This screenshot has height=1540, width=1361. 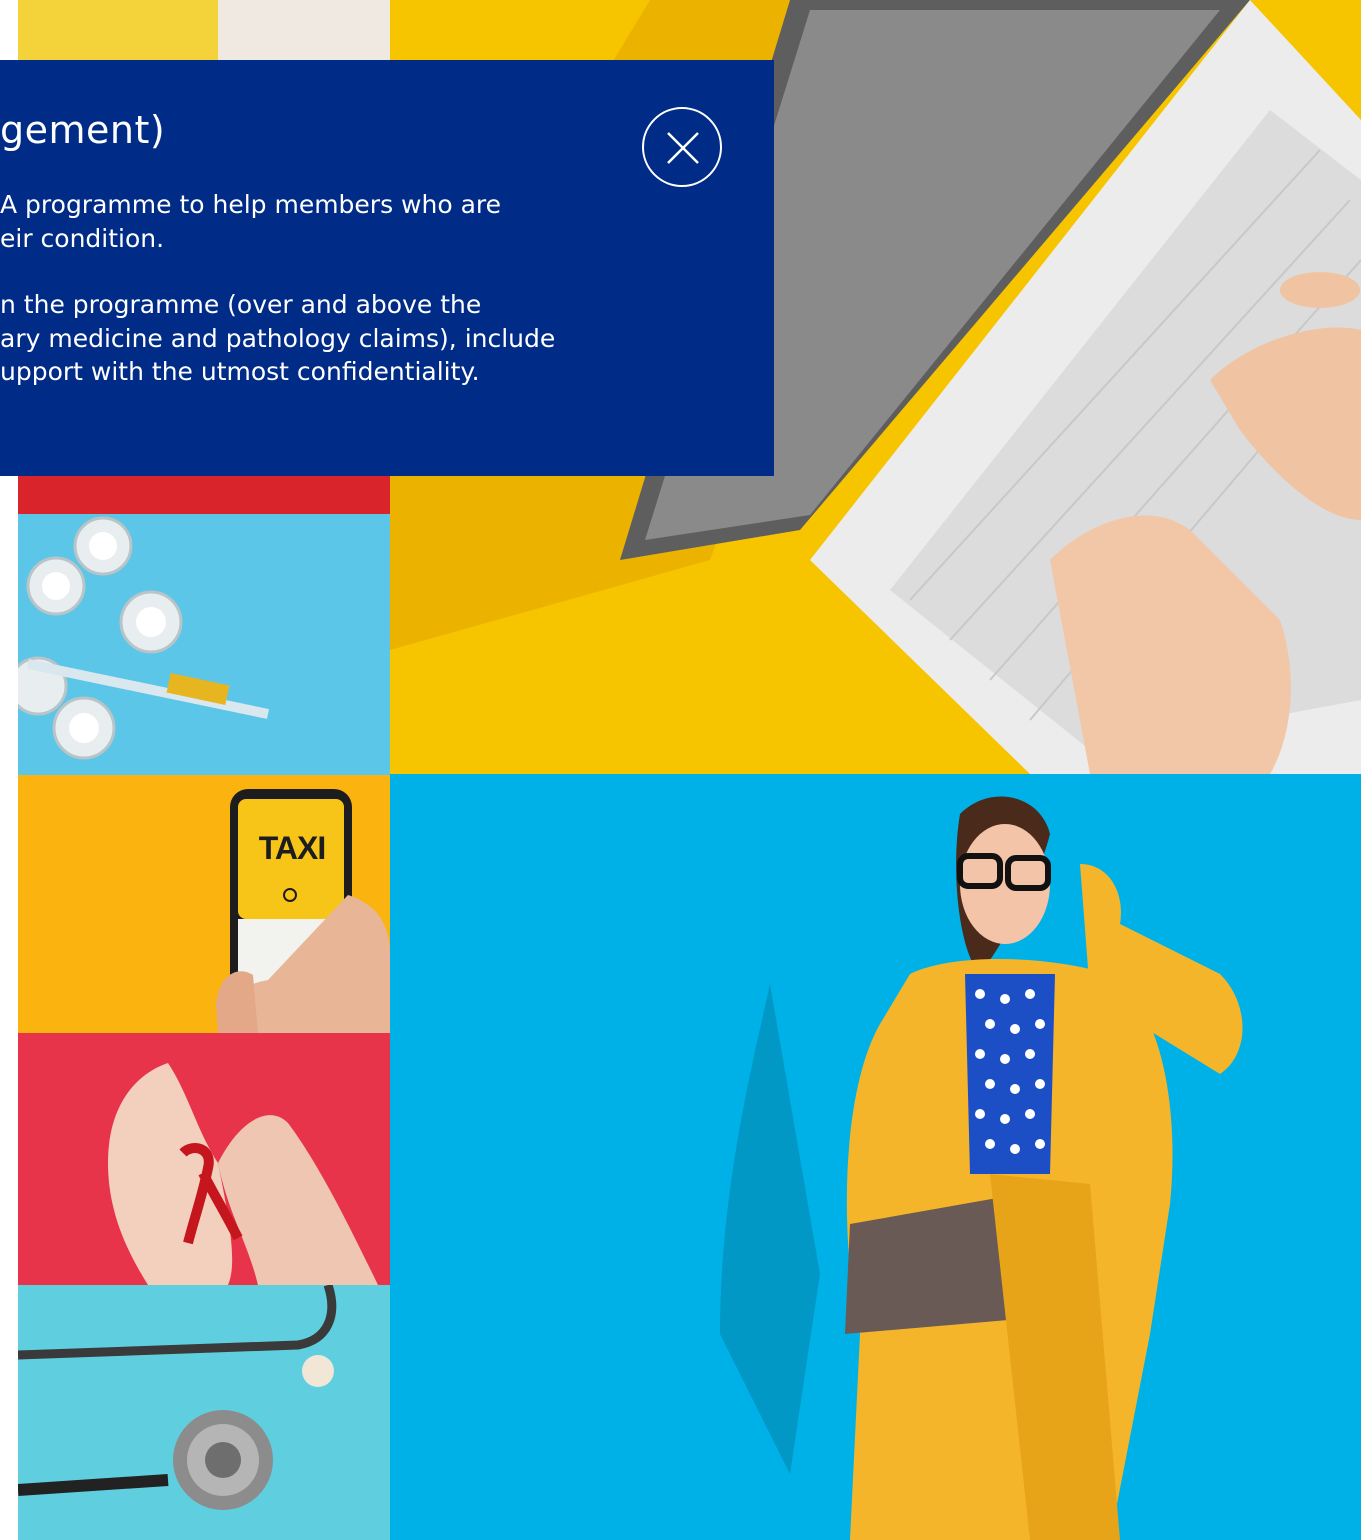 I want to click on modal-paragraph-1-line-2: eir condition., so click(x=82, y=238).